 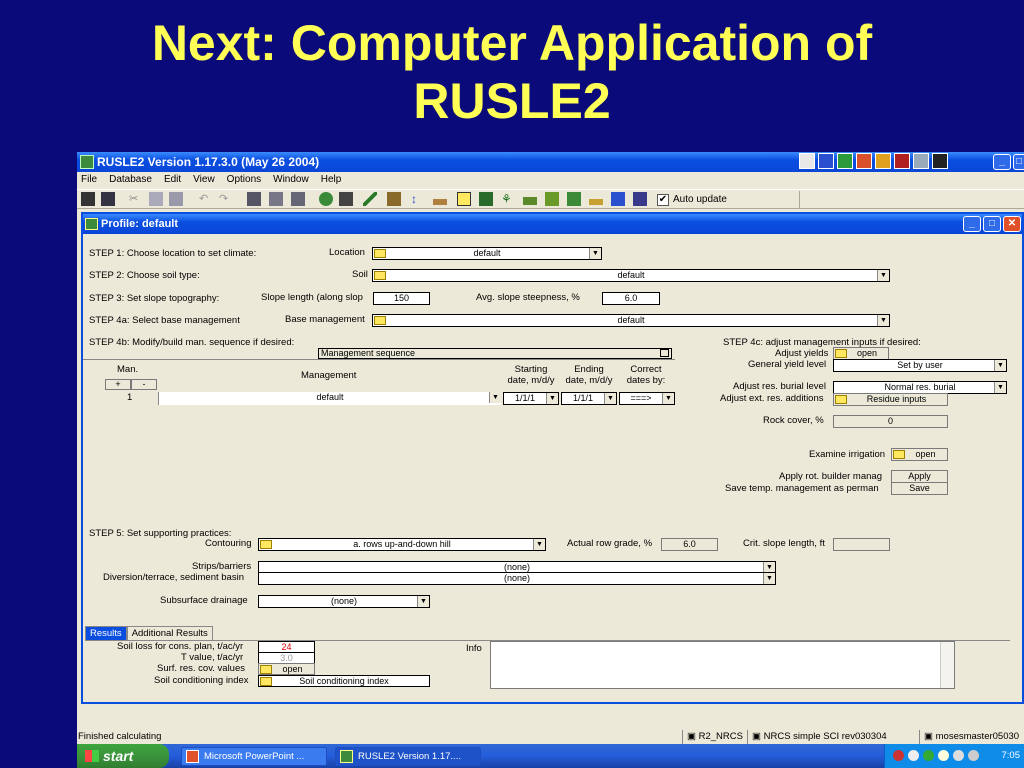 What do you see at coordinates (921, 161) in the screenshot?
I see `tool-icon` at bounding box center [921, 161].